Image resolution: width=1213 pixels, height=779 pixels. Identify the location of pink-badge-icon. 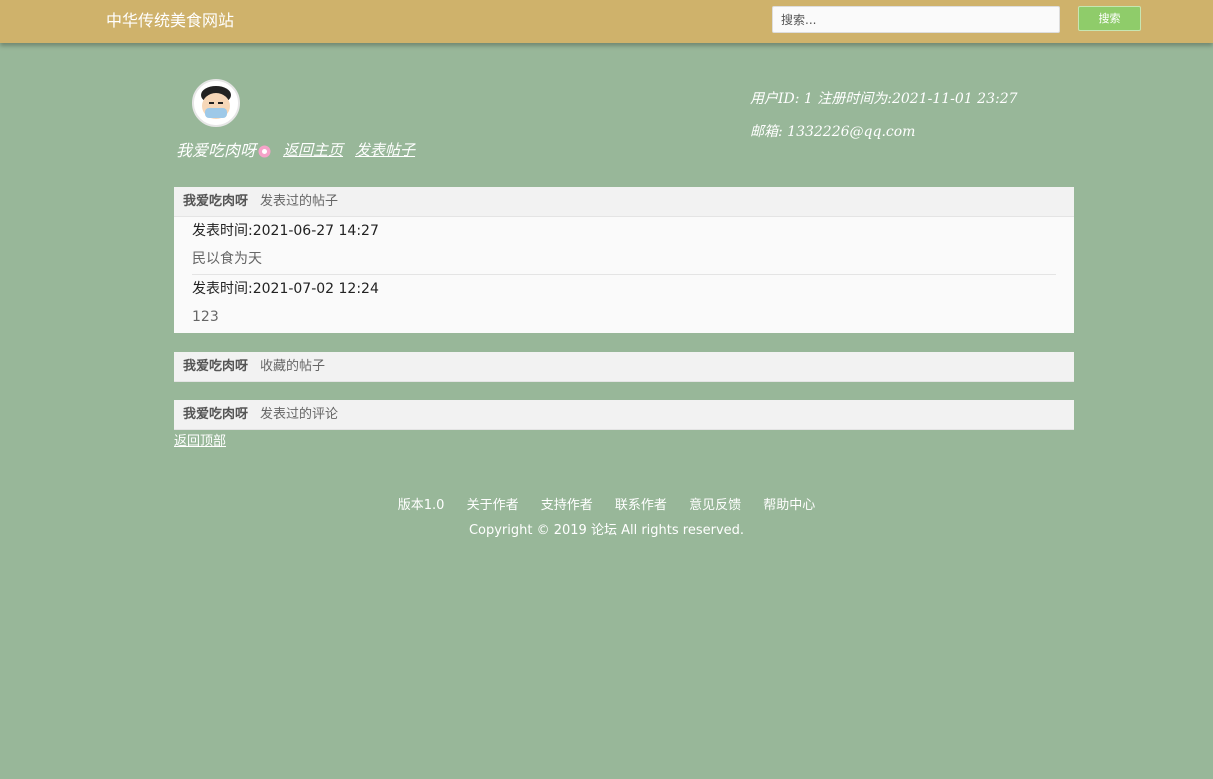
(264, 150).